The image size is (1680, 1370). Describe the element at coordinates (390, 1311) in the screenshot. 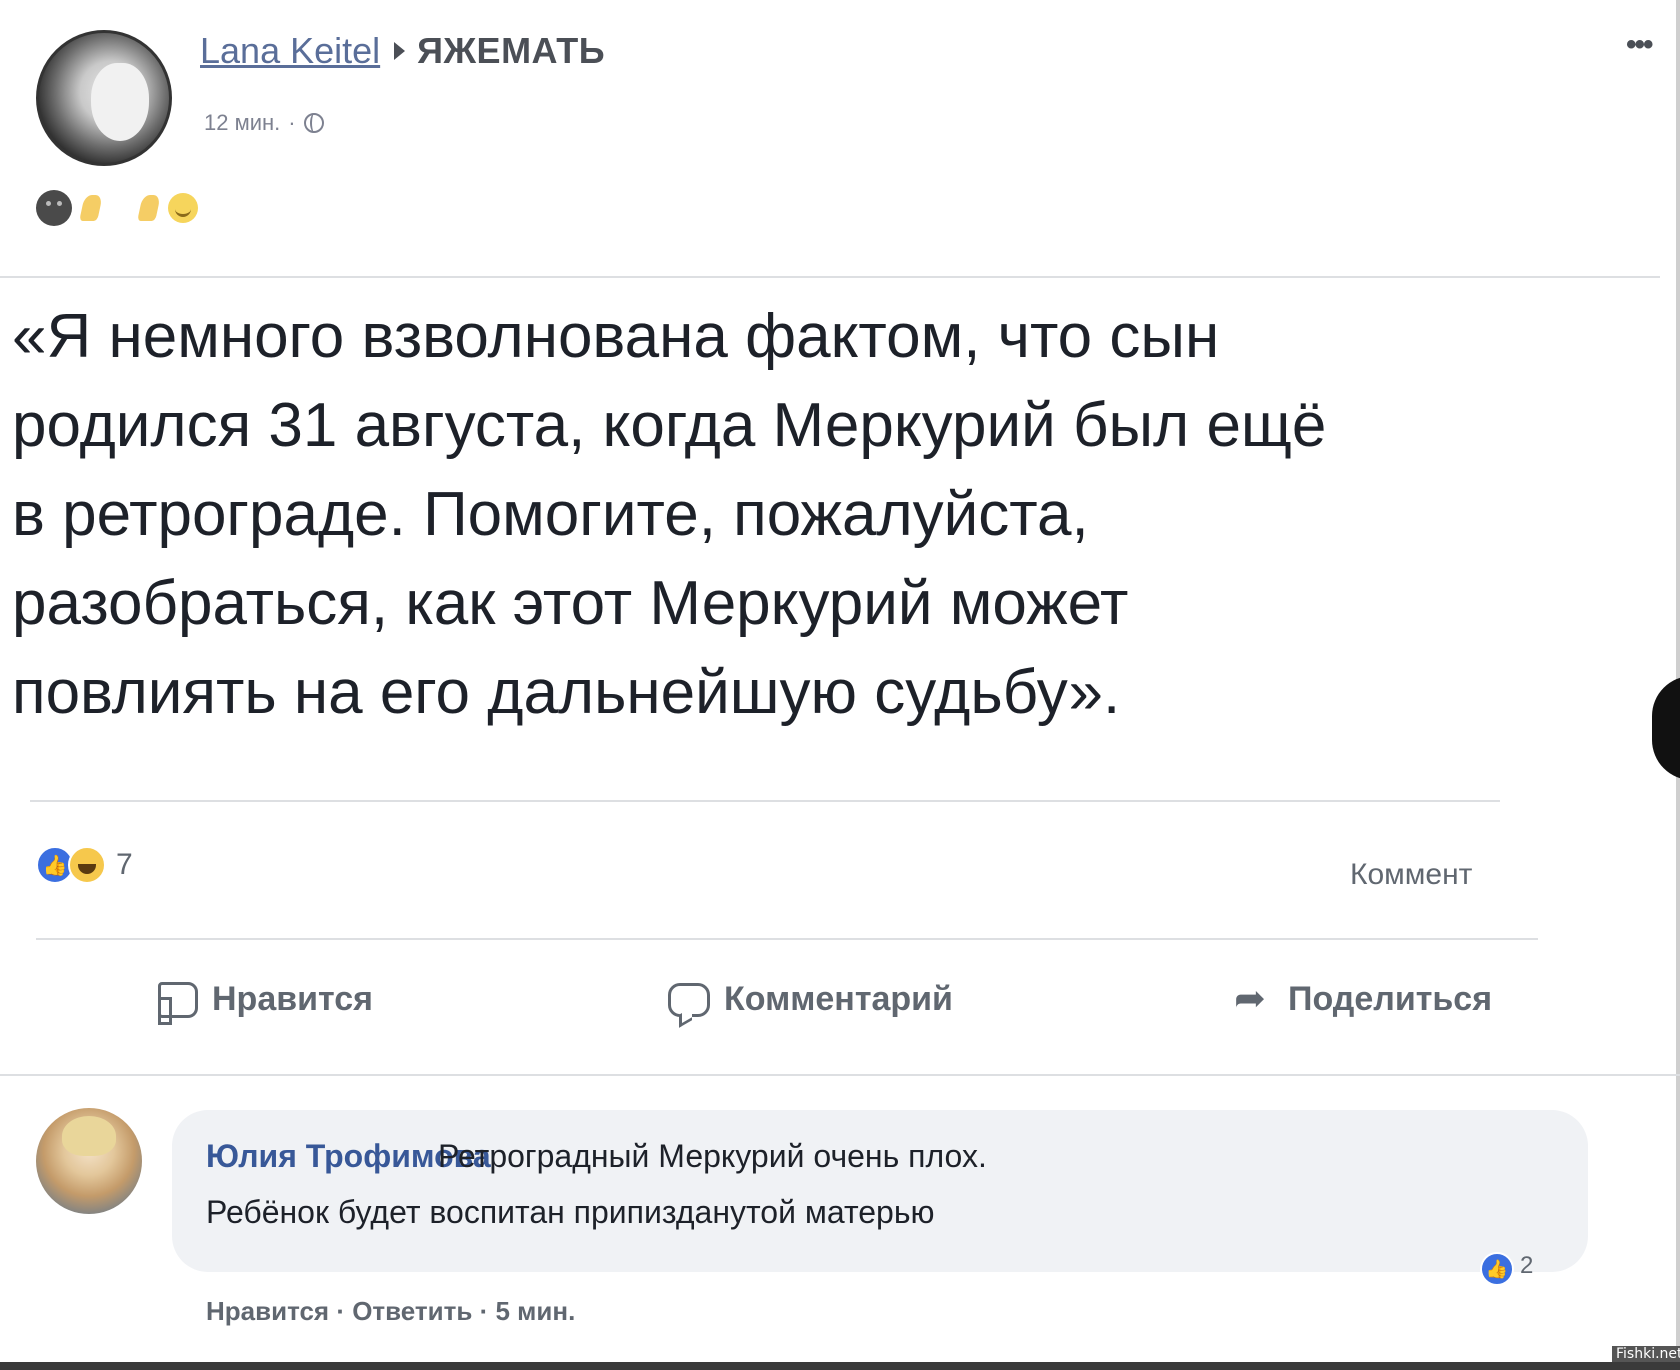

I see `comment-meta-actions: Нравится · Ответить · 5 мин.` at that location.